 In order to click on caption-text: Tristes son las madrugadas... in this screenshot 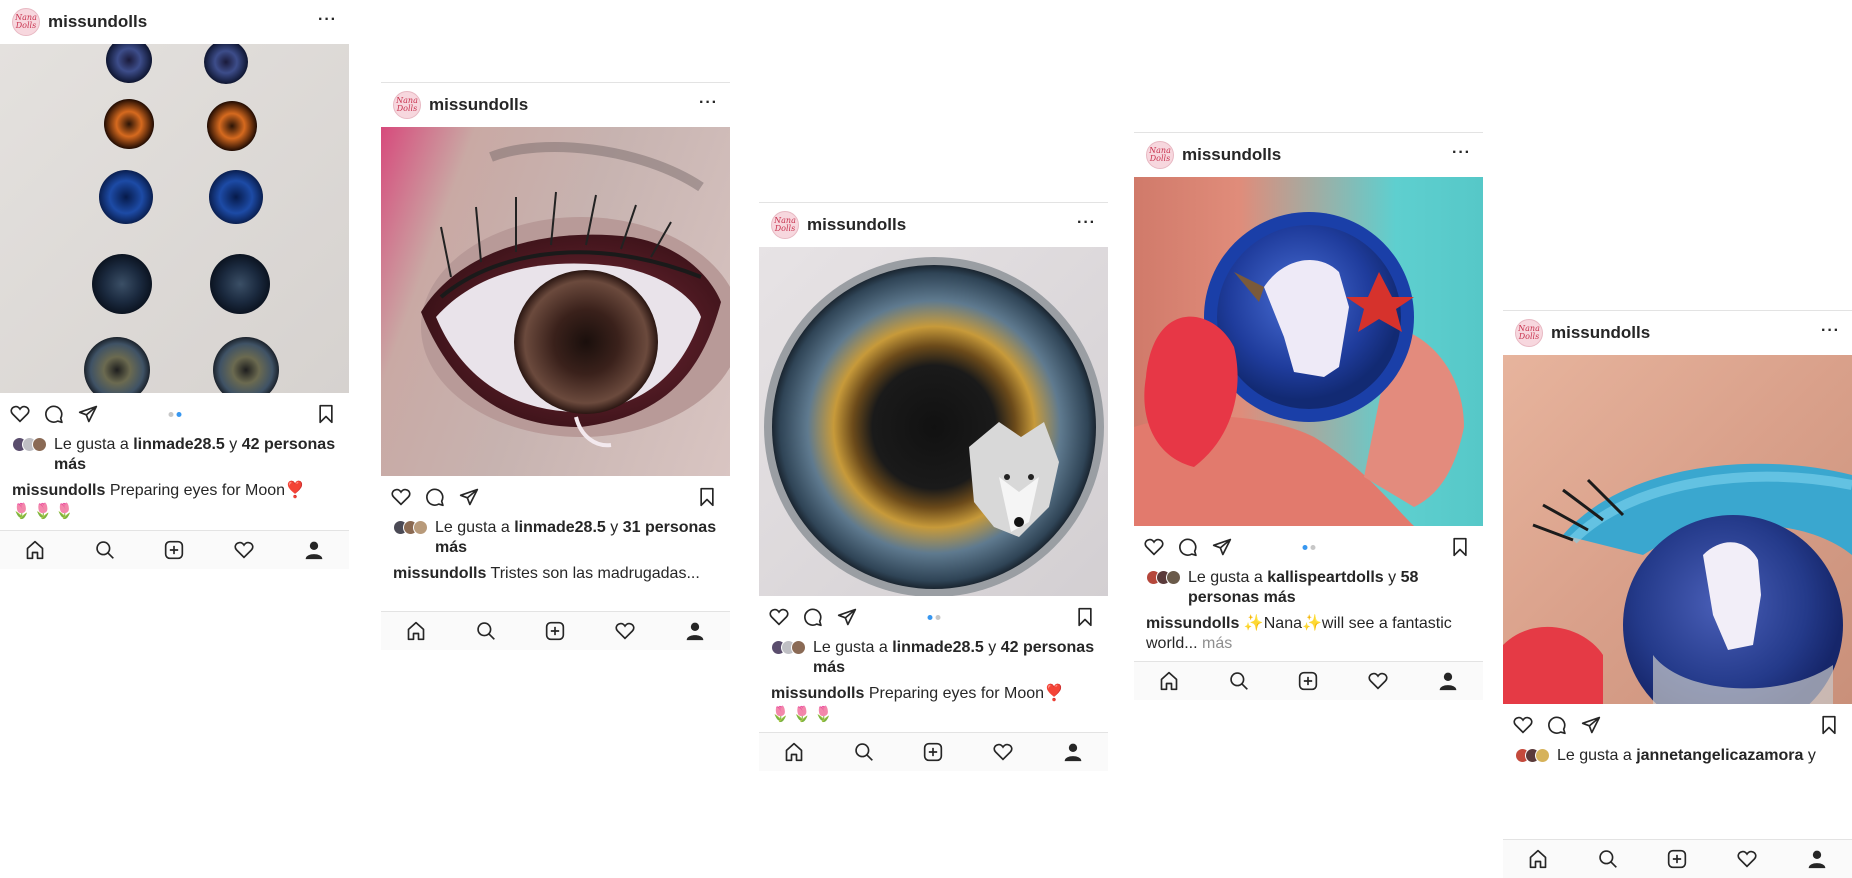, I will do `click(595, 573)`.